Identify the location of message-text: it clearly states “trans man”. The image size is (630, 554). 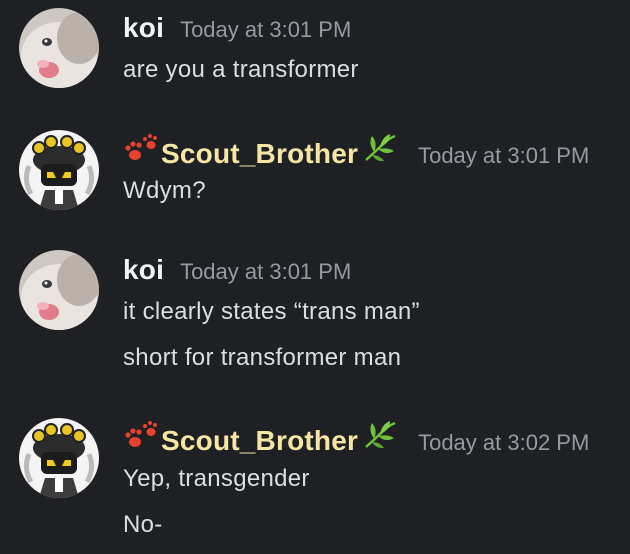
(271, 311).